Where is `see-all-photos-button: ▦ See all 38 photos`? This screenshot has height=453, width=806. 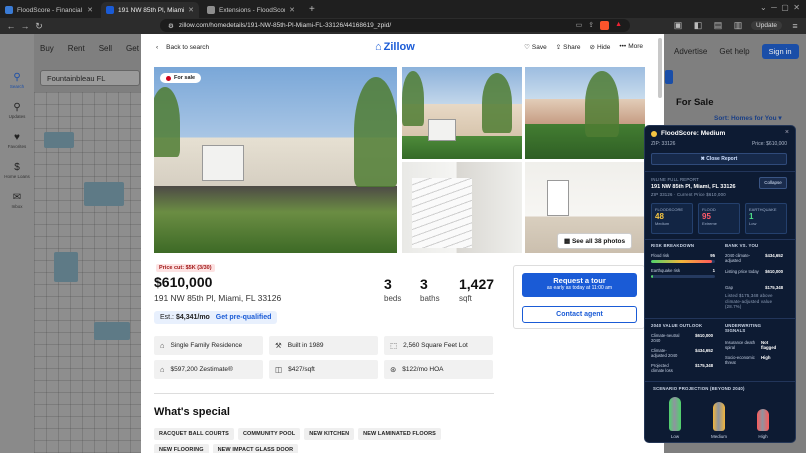 see-all-photos-button: ▦ See all 38 photos is located at coordinates (595, 241).